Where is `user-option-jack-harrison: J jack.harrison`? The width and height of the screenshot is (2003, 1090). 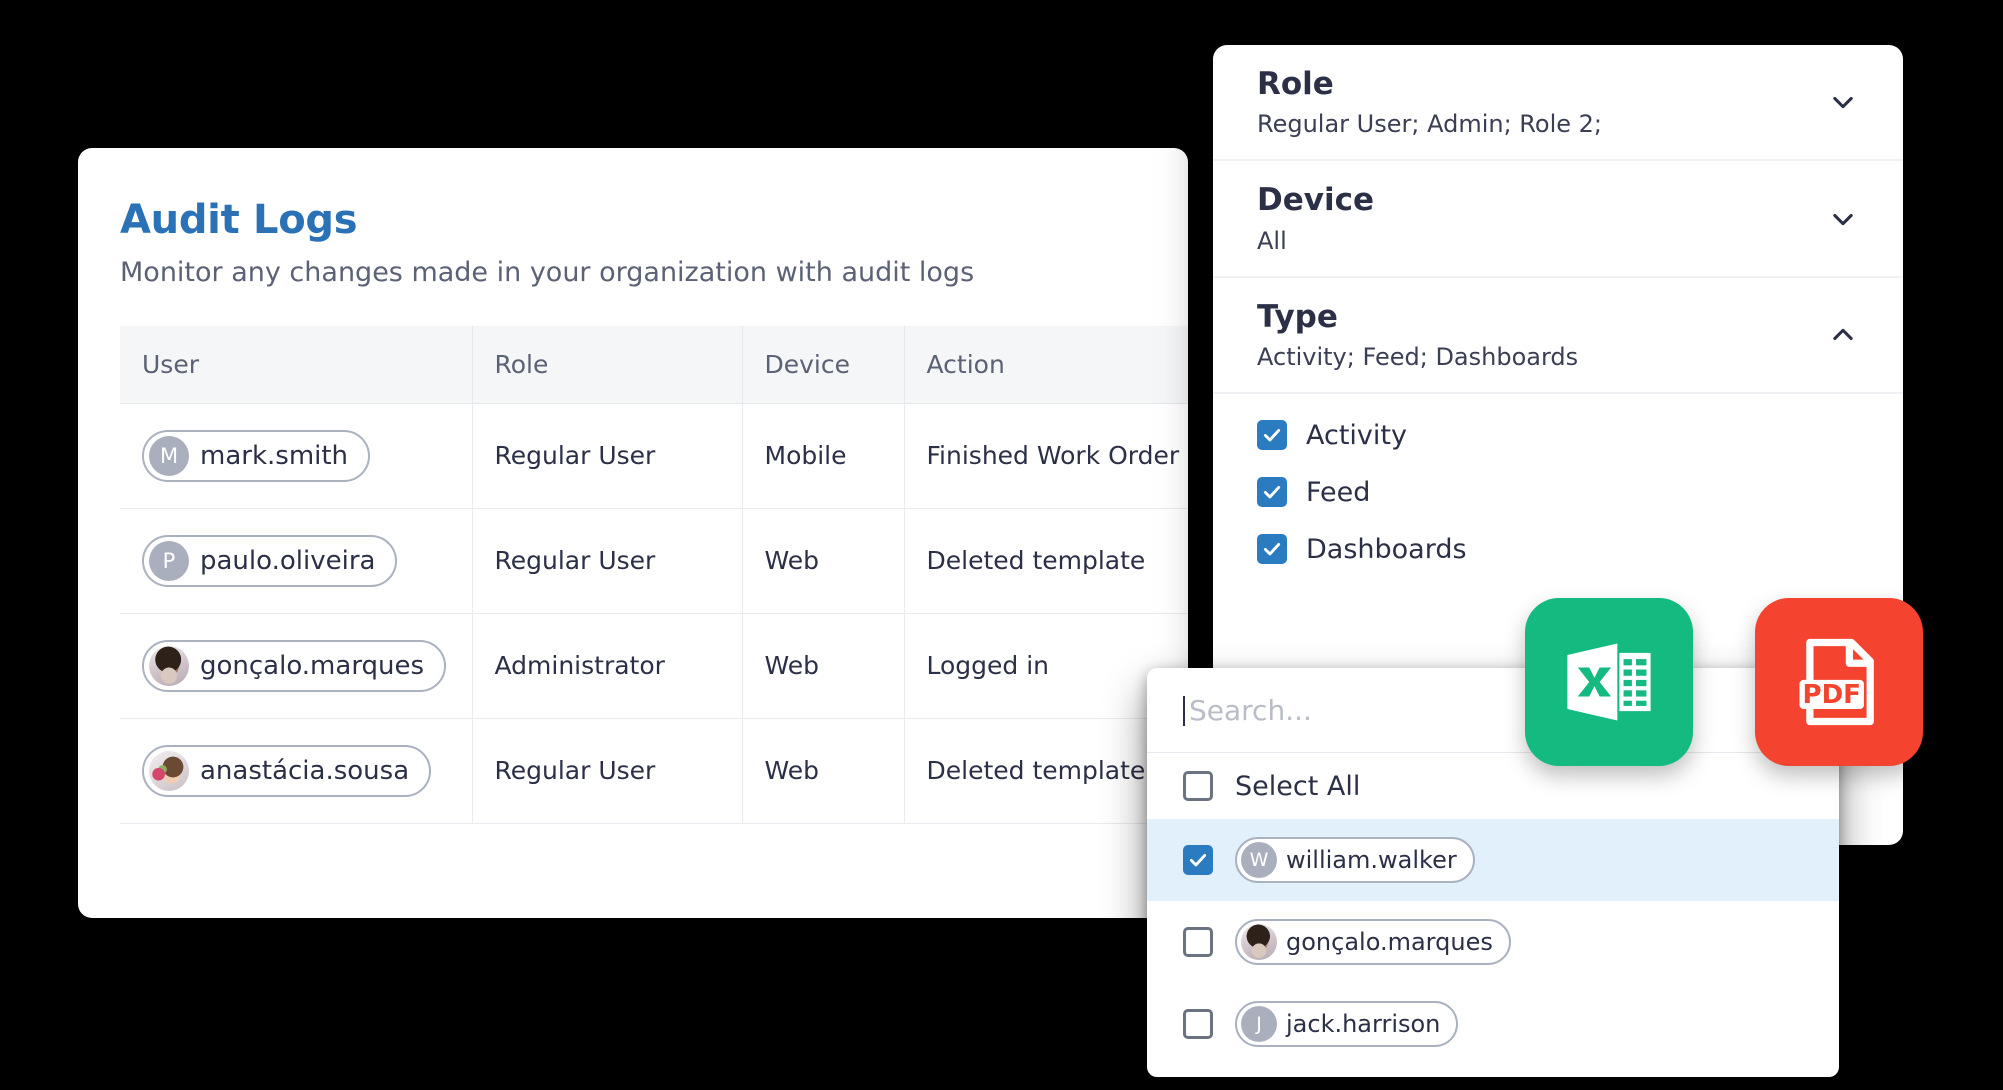 user-option-jack-harrison: J jack.harrison is located at coordinates (1493, 1030).